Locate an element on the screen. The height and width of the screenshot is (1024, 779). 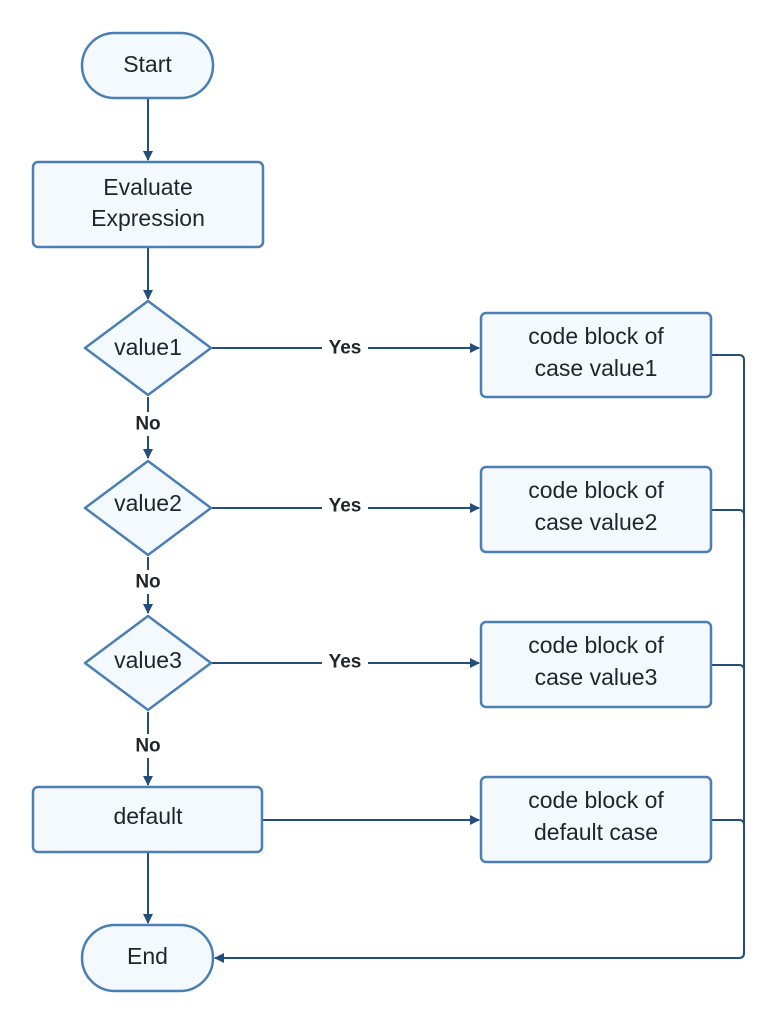
node-value2: value2 is located at coordinates (148, 508).